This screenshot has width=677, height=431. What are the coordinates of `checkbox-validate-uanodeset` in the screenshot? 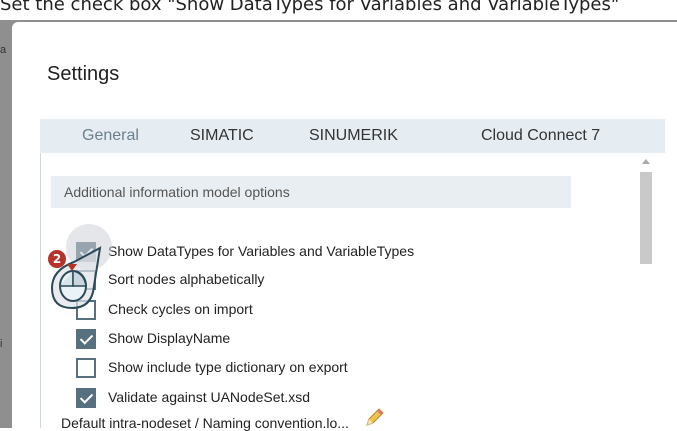 It's located at (86, 398).